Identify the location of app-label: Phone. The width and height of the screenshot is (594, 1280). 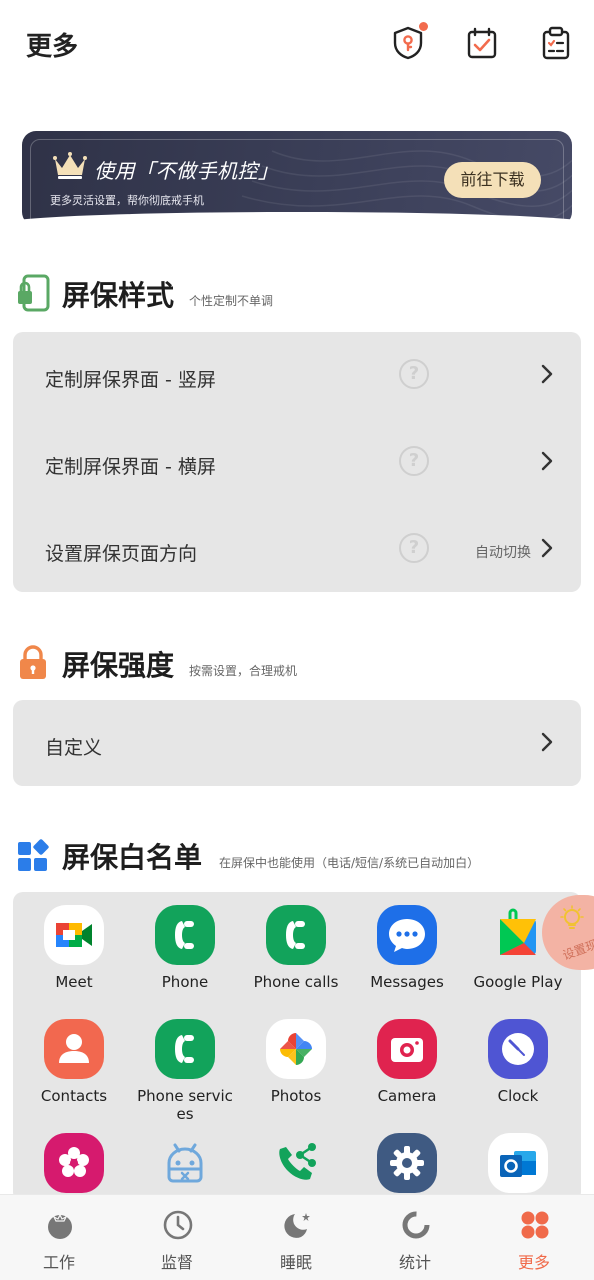
(185, 982).